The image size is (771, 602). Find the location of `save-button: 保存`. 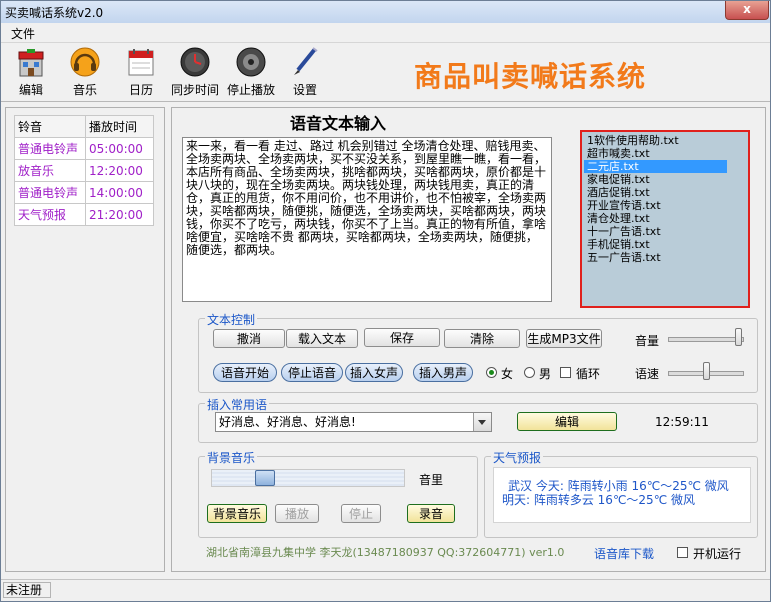

save-button: 保存 is located at coordinates (402, 337).